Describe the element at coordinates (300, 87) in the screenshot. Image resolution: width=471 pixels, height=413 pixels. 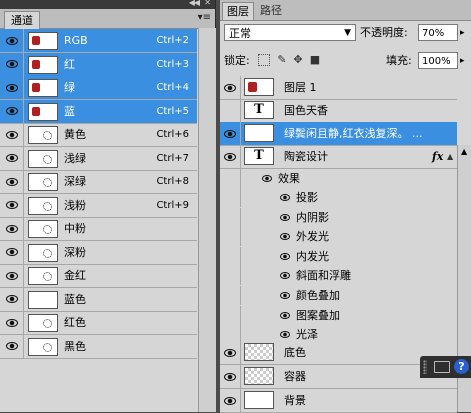
I see `layer-name: 图层 1` at that location.